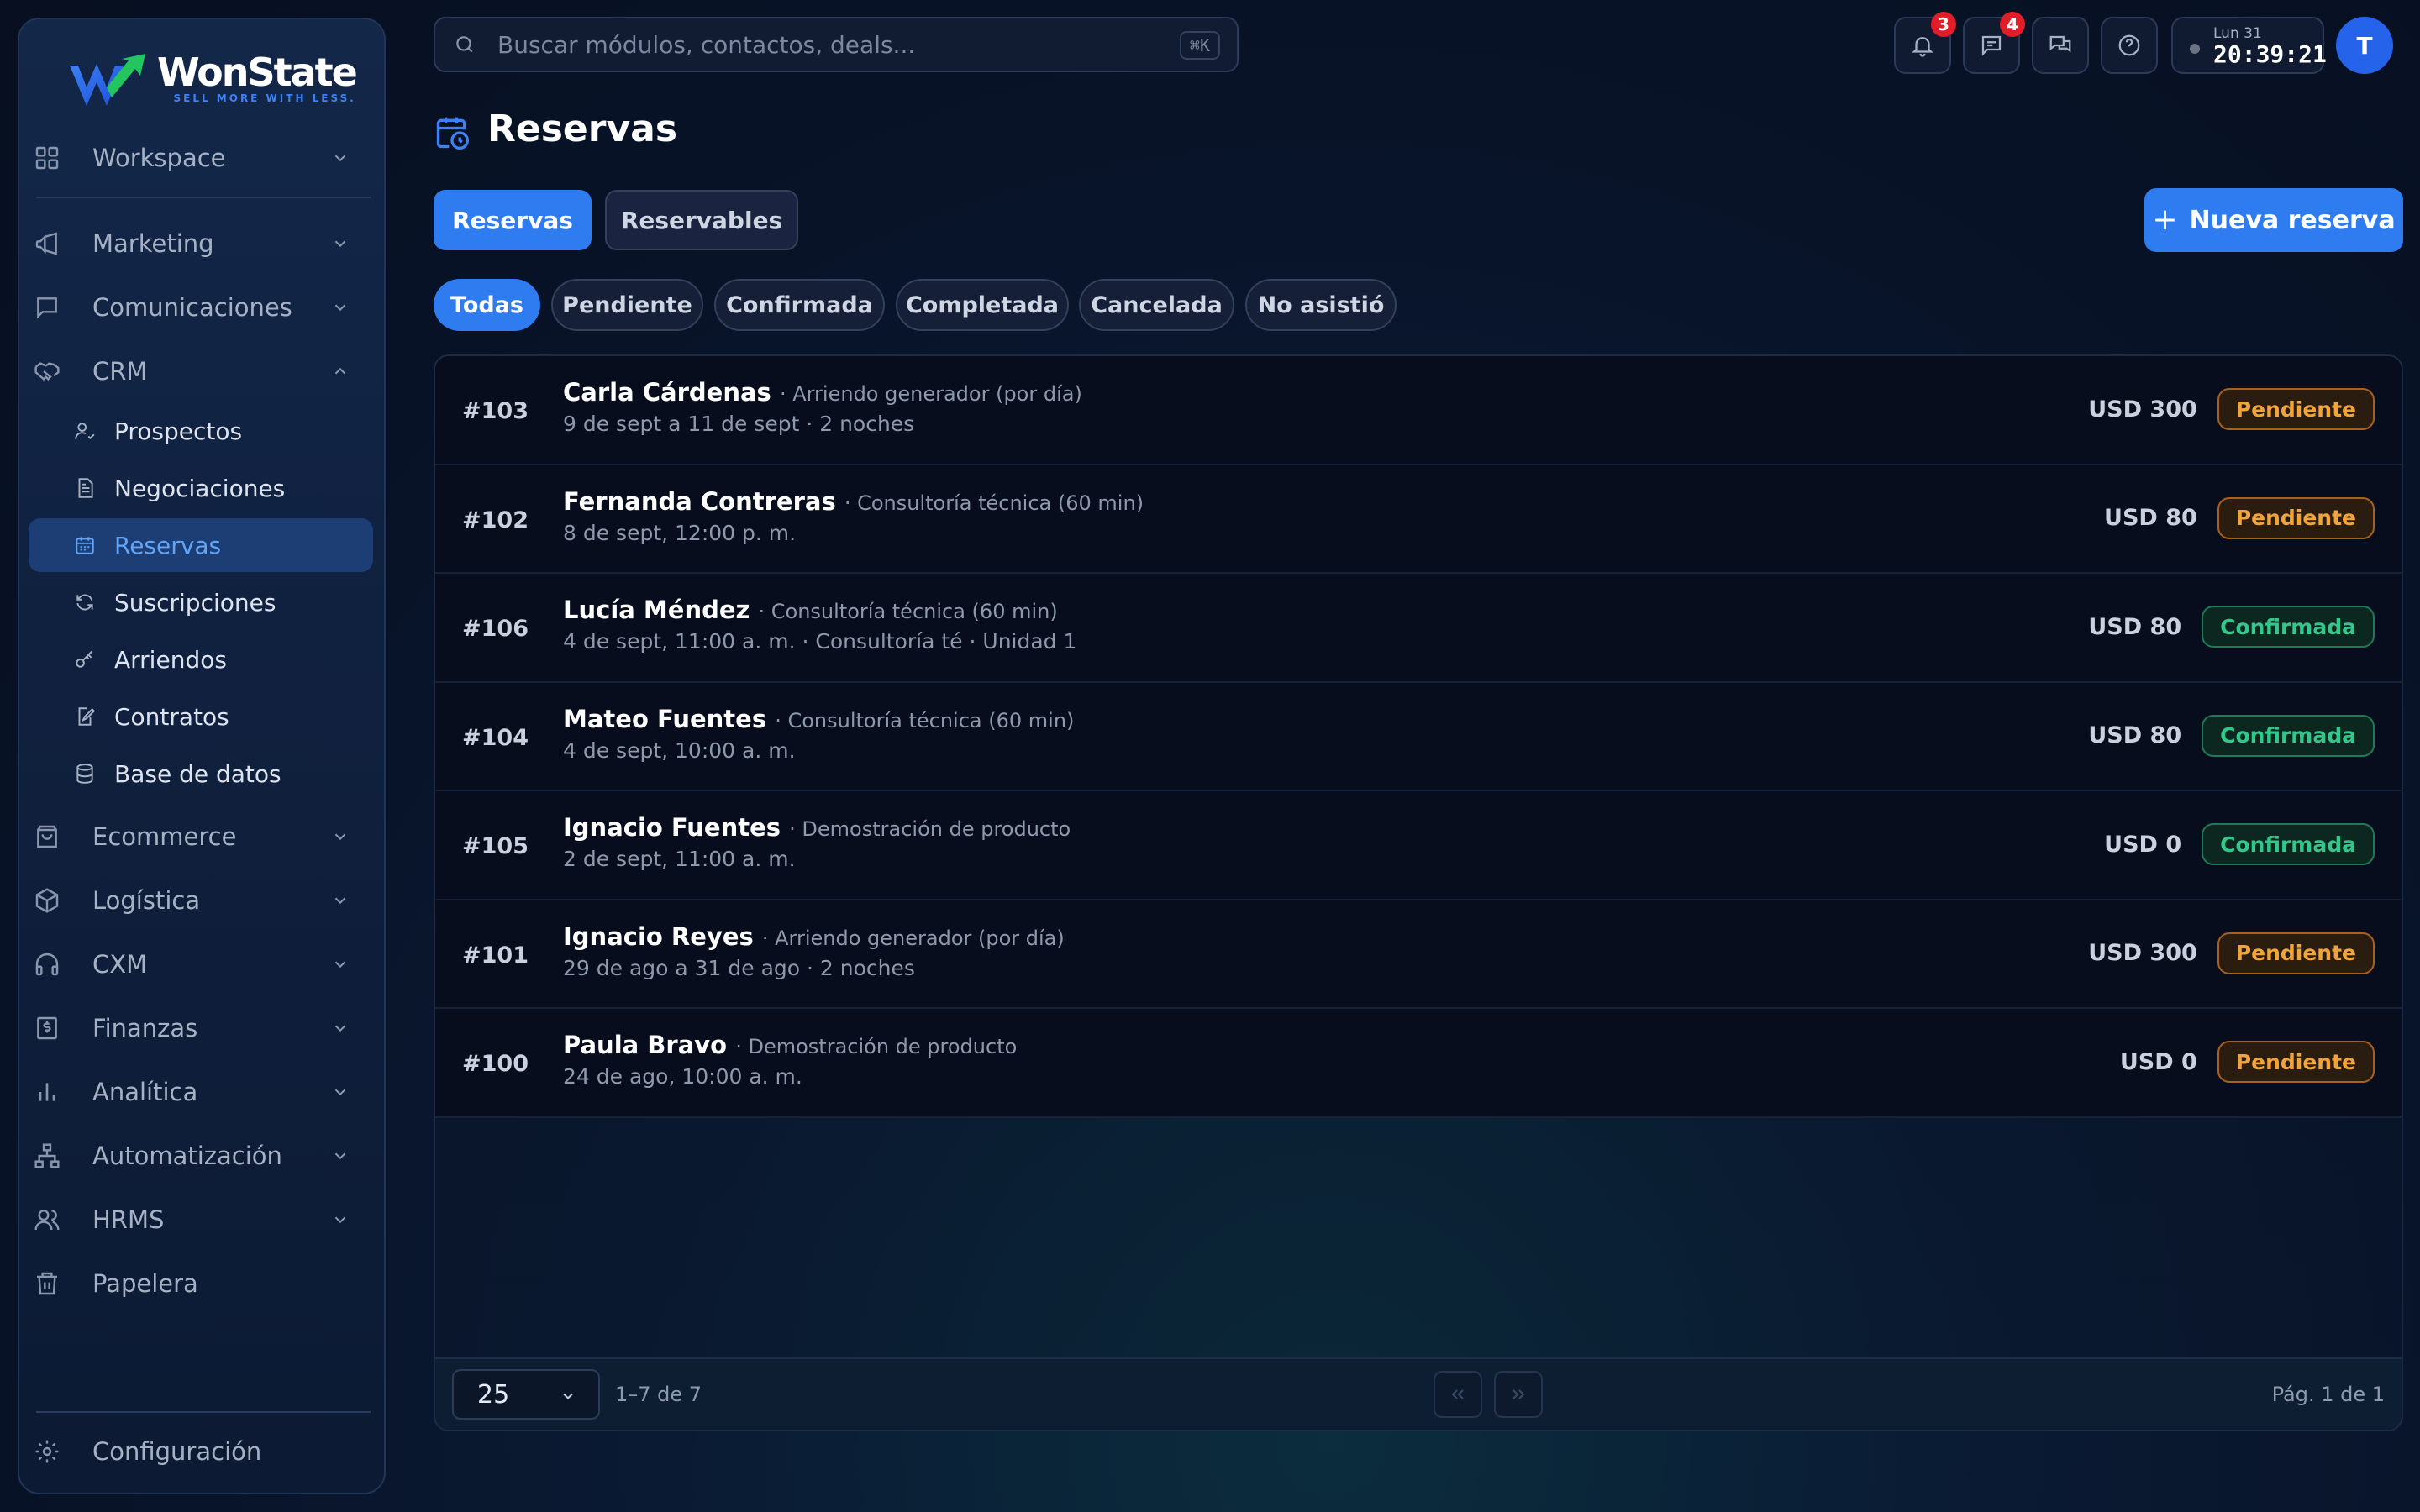 This screenshot has width=2420, height=1512. Describe the element at coordinates (627, 305) in the screenshot. I see `filter-pendiente: Pendiente` at that location.